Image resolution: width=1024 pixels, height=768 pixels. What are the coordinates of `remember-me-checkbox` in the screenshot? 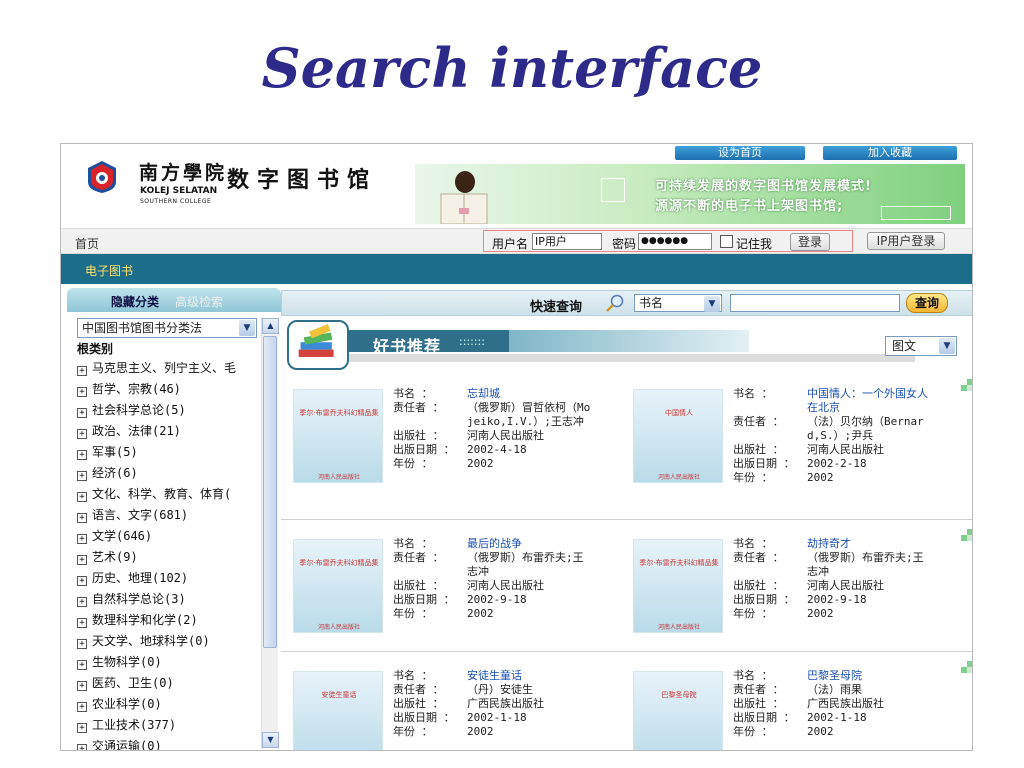 It's located at (726, 241).